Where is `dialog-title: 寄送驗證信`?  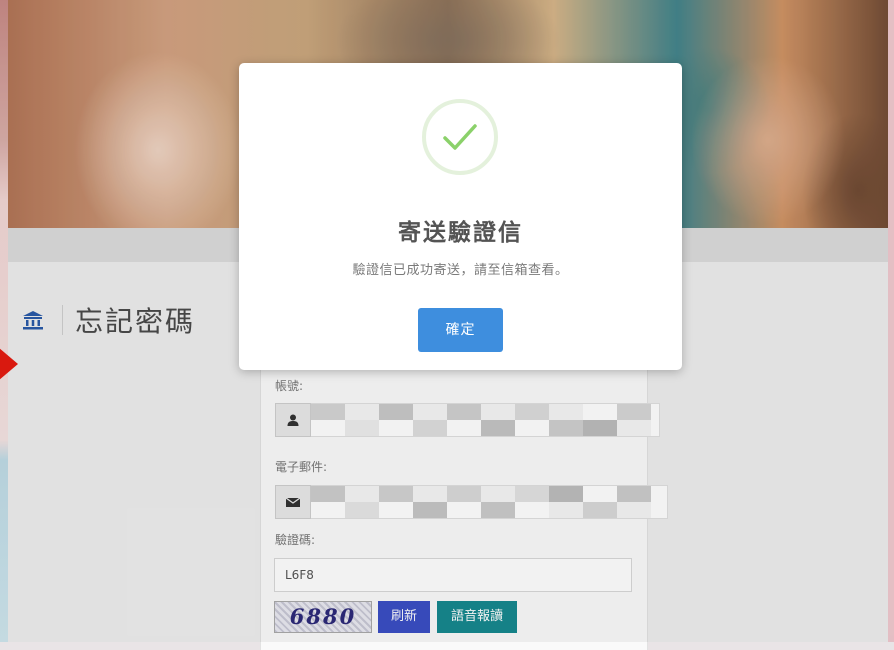 dialog-title: 寄送驗證信 is located at coordinates (460, 233).